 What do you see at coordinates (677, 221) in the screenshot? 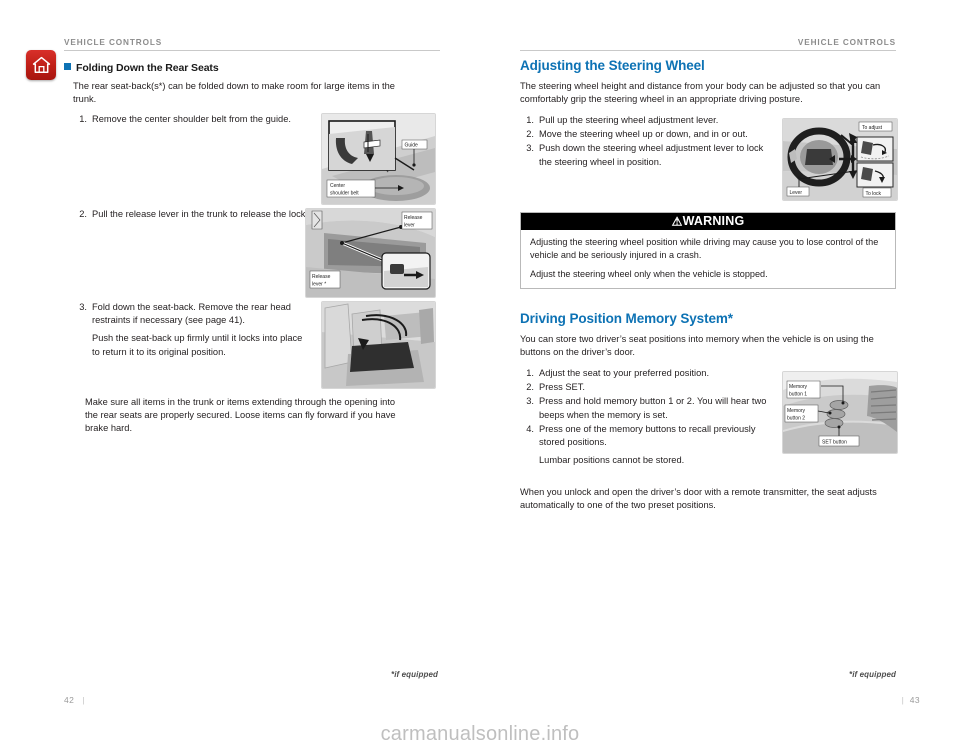
I see `warning-triangle-icon: ⚠` at bounding box center [677, 221].